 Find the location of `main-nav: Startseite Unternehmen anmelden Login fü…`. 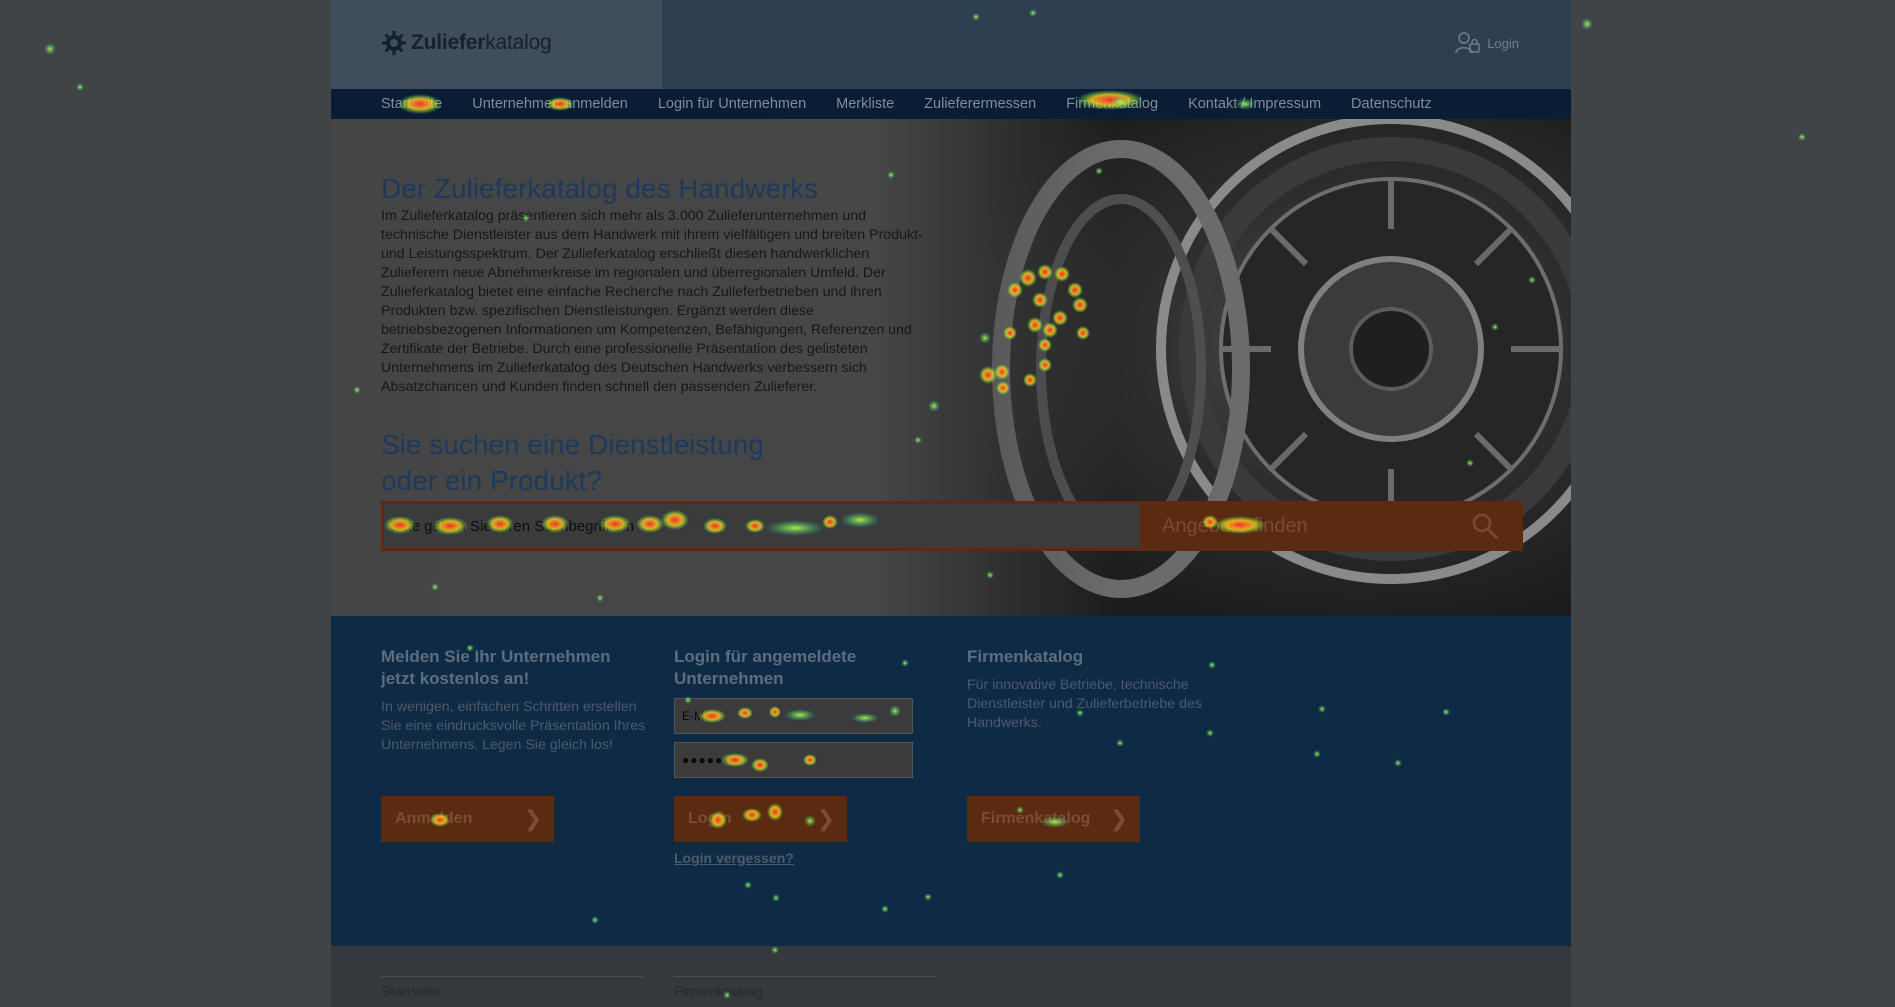

main-nav: Startseite Unternehmen anmelden Login fü… is located at coordinates (951, 104).